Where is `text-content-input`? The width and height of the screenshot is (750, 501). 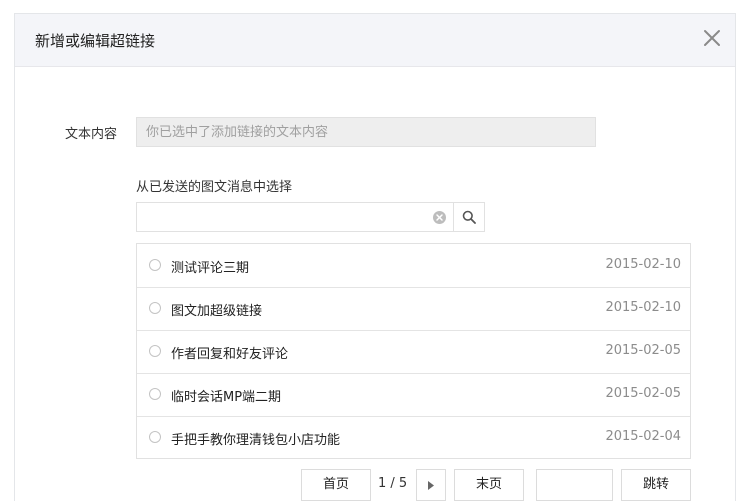 text-content-input is located at coordinates (366, 132).